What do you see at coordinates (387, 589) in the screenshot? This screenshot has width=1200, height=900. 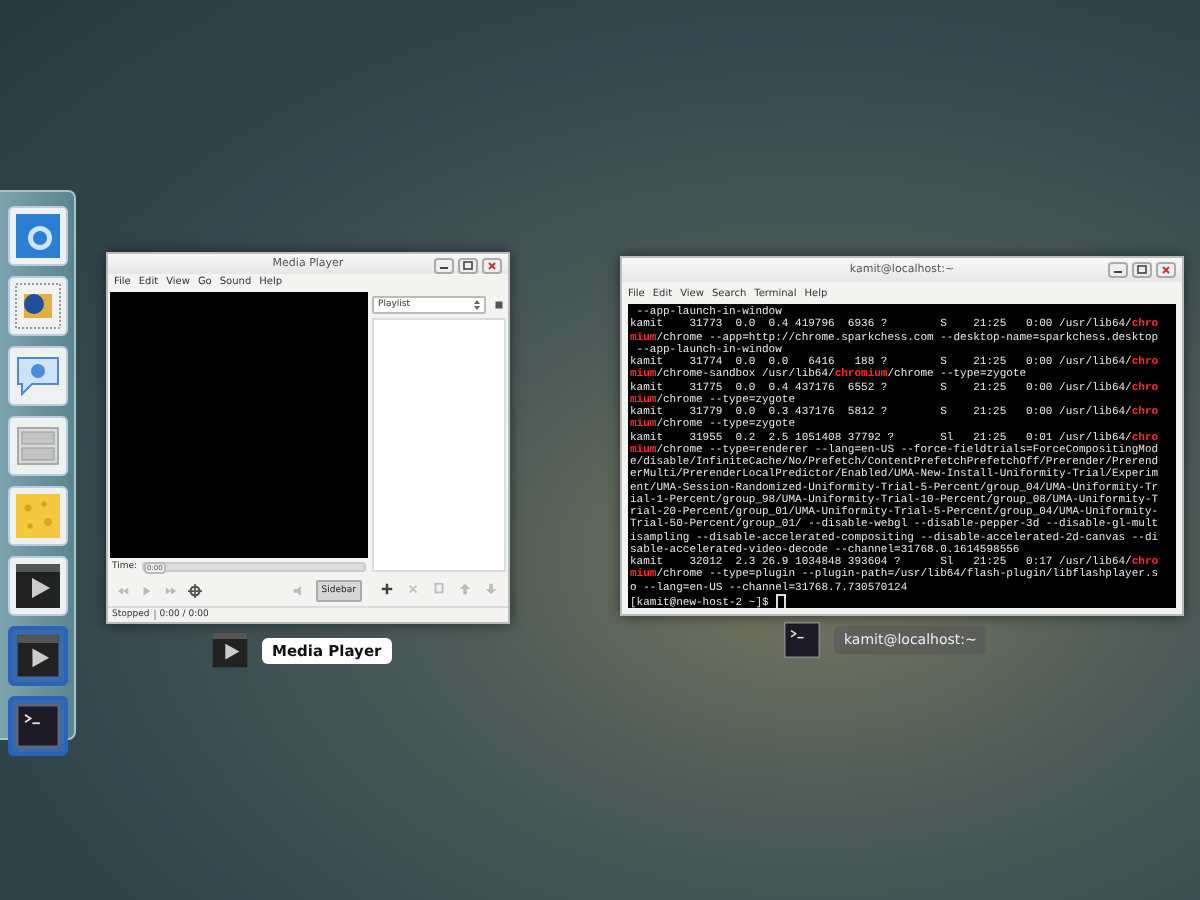 I see `add-icon` at bounding box center [387, 589].